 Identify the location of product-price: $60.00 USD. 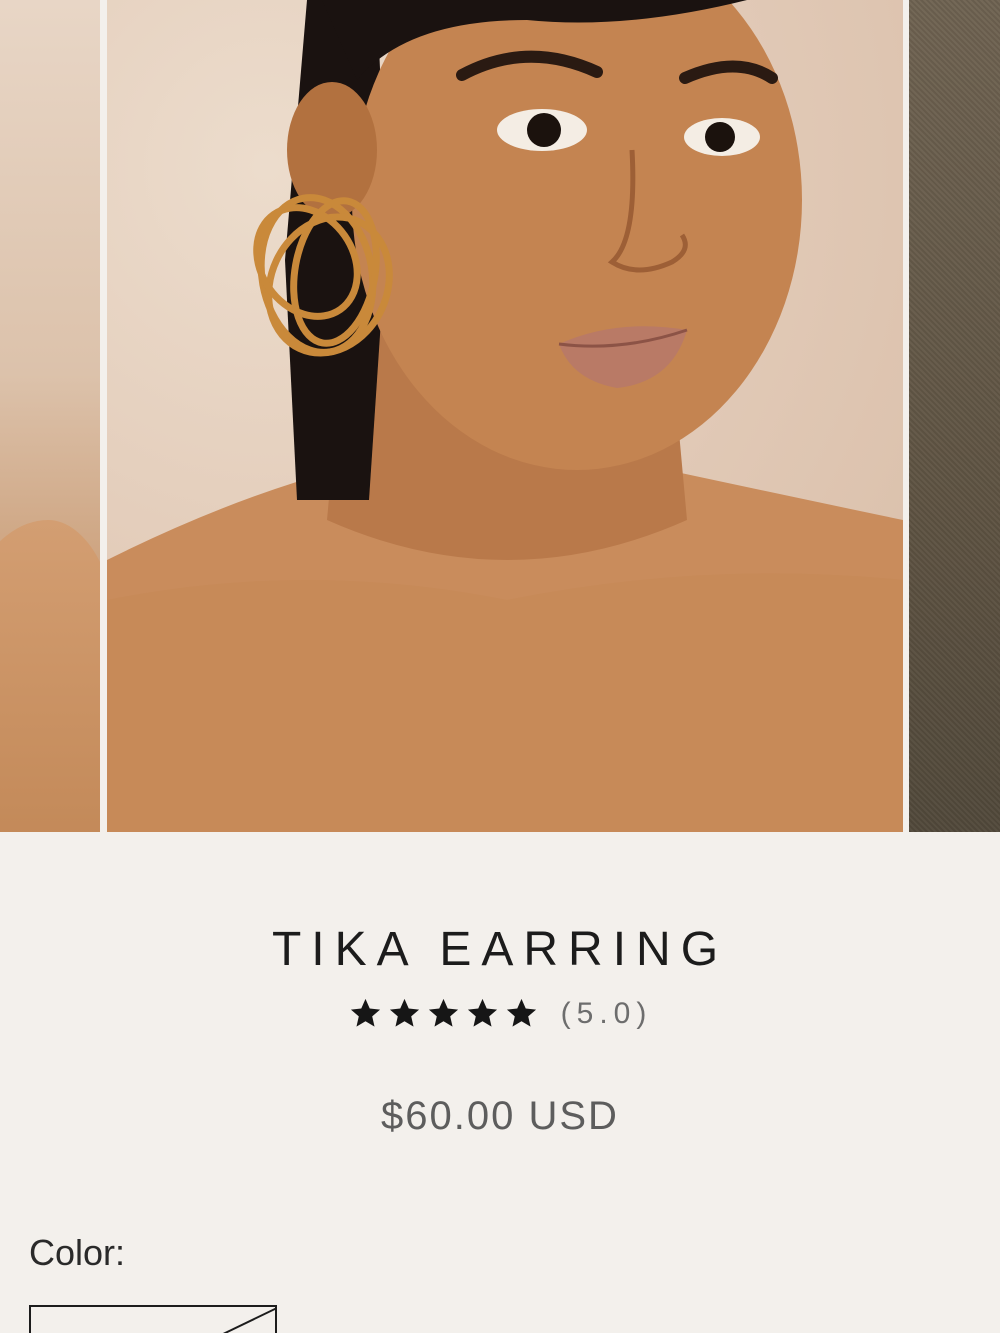
(500, 1116).